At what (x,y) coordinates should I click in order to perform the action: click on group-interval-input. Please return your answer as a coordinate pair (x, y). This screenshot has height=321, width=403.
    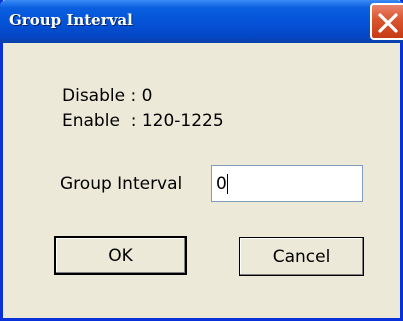
    Looking at the image, I should click on (287, 183).